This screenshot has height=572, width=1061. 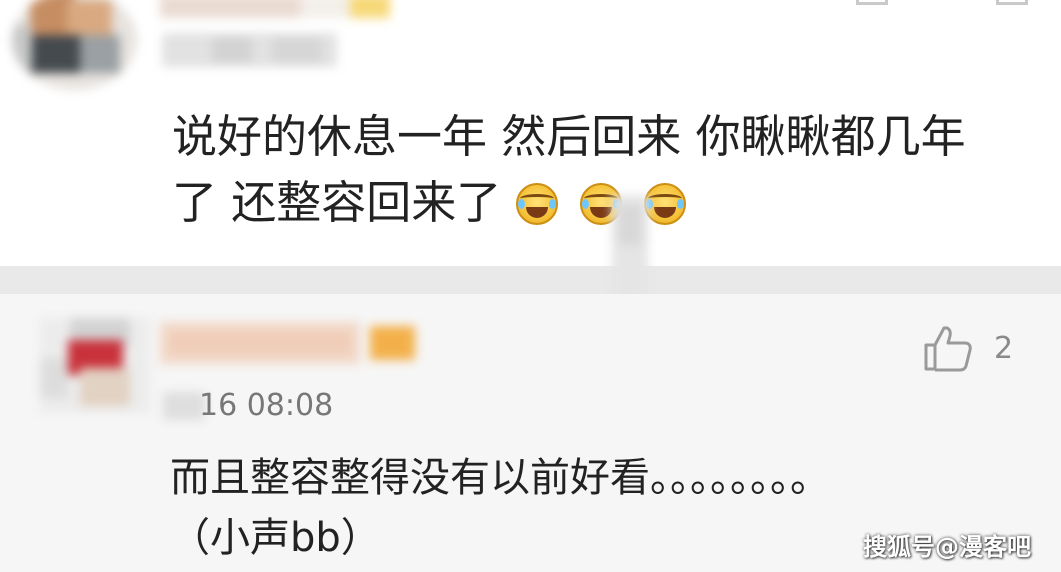 I want to click on comment-text-line: 而且整容整得没有以前好看。。。。。。。。, so click(x=500, y=478).